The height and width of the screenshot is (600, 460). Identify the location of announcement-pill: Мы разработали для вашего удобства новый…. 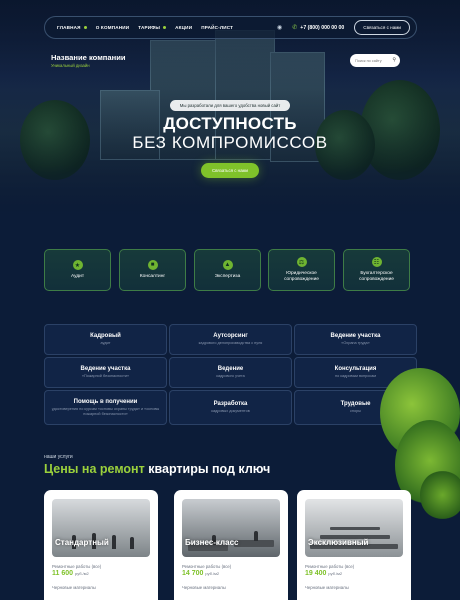
(230, 105).